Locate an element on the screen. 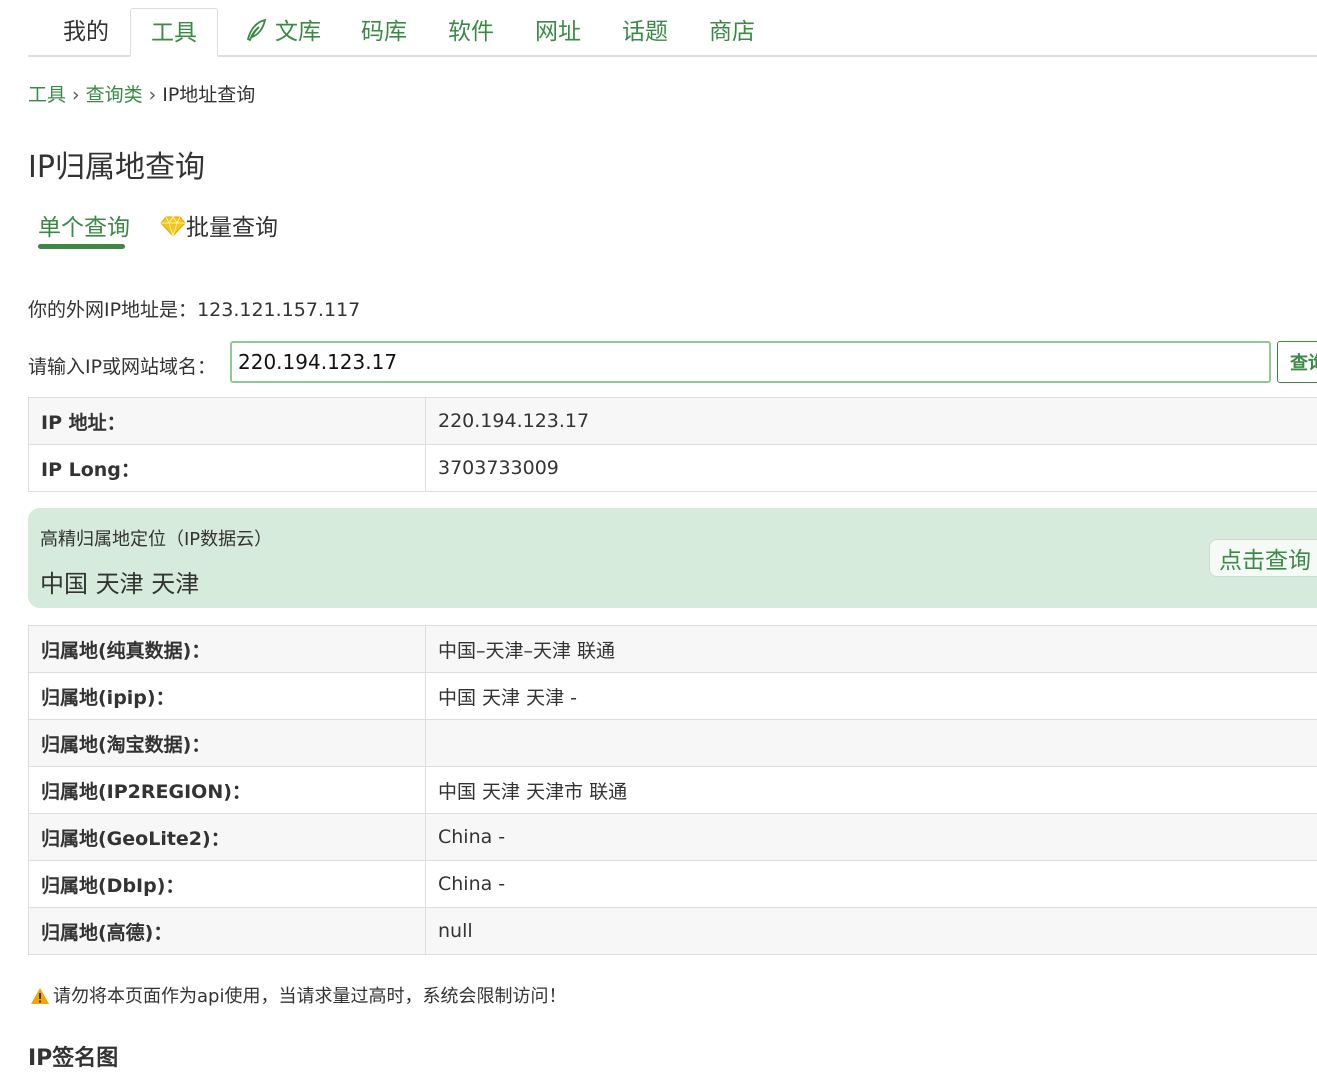  breadcrumb: 工具›查询类›IP地址查询 is located at coordinates (141, 93).